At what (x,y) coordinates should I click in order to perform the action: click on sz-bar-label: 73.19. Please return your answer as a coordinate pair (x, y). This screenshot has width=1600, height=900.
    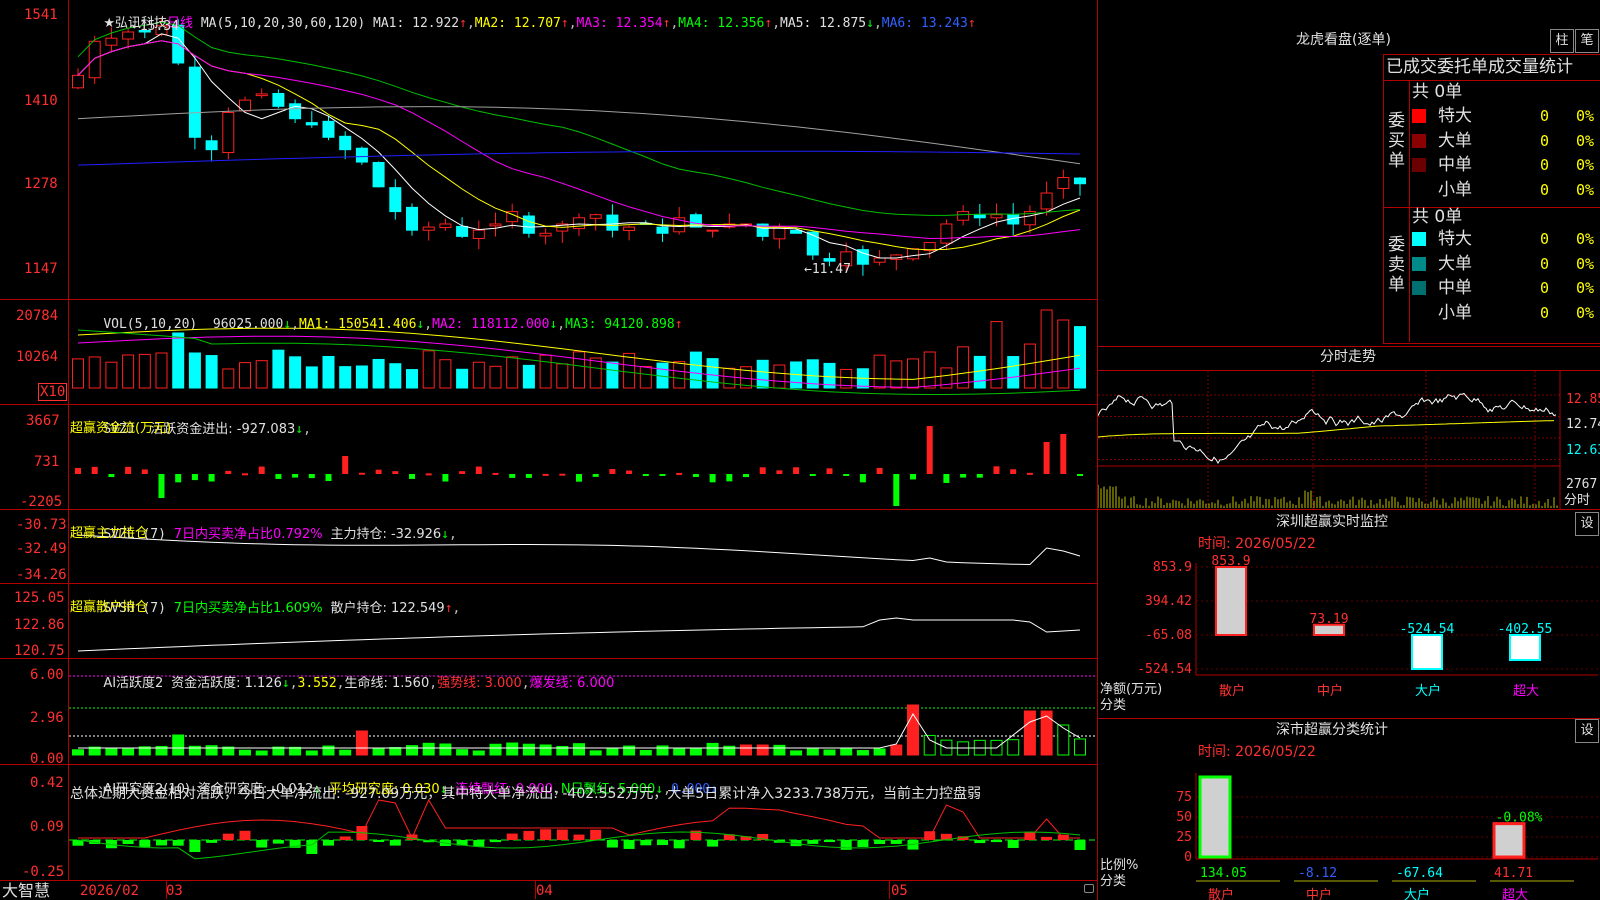
    Looking at the image, I should click on (1328, 619).